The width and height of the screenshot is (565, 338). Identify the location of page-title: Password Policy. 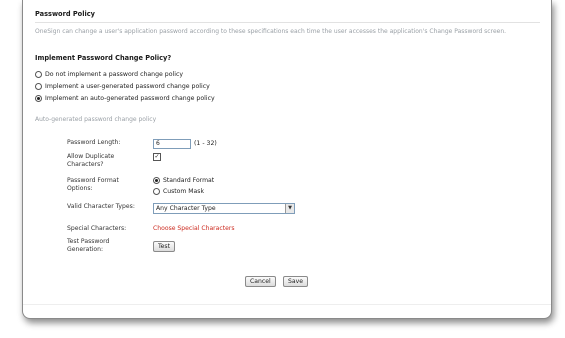
(65, 14).